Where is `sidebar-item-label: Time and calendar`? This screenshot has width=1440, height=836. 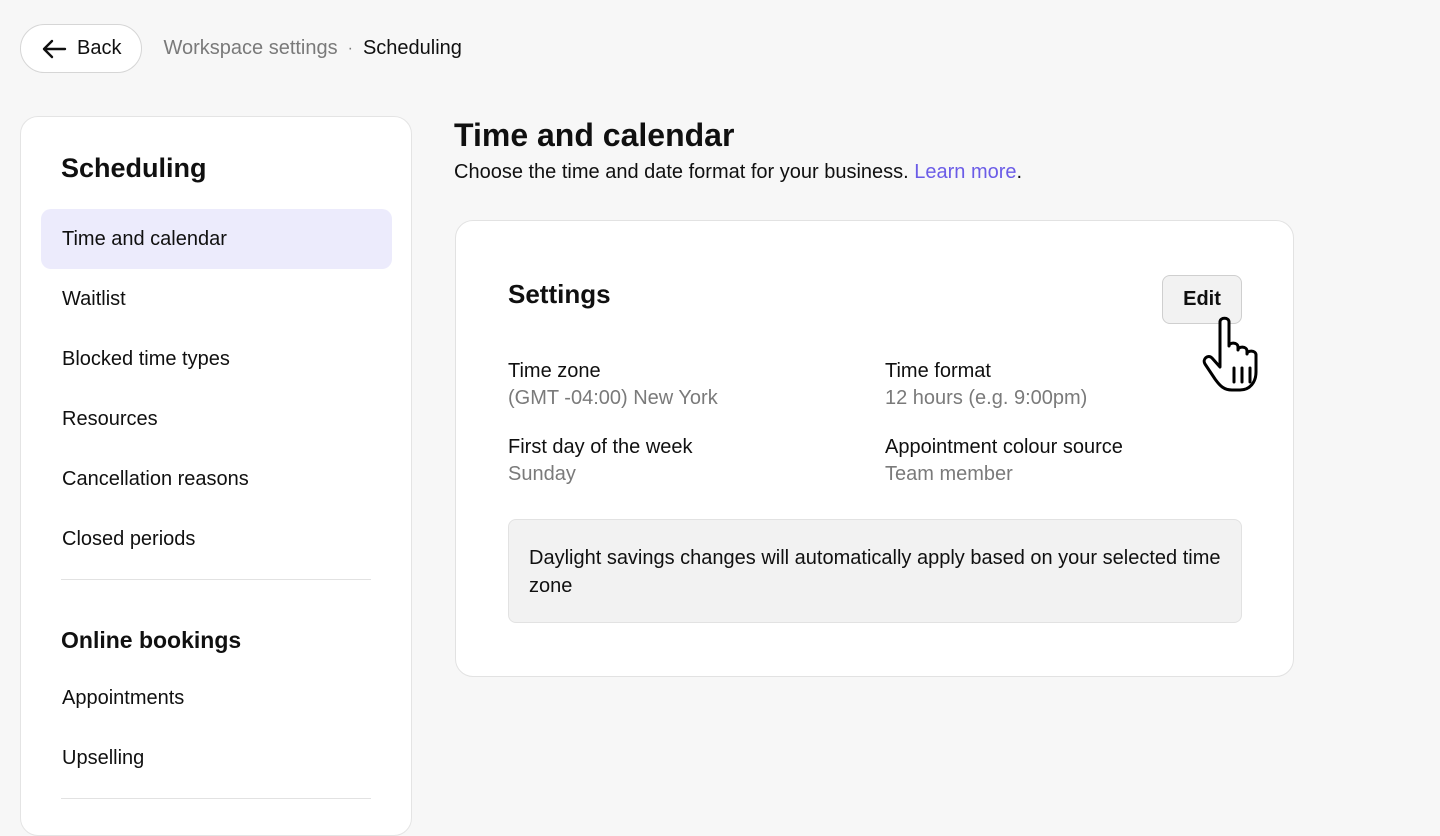
sidebar-item-label: Time and calendar is located at coordinates (144, 238).